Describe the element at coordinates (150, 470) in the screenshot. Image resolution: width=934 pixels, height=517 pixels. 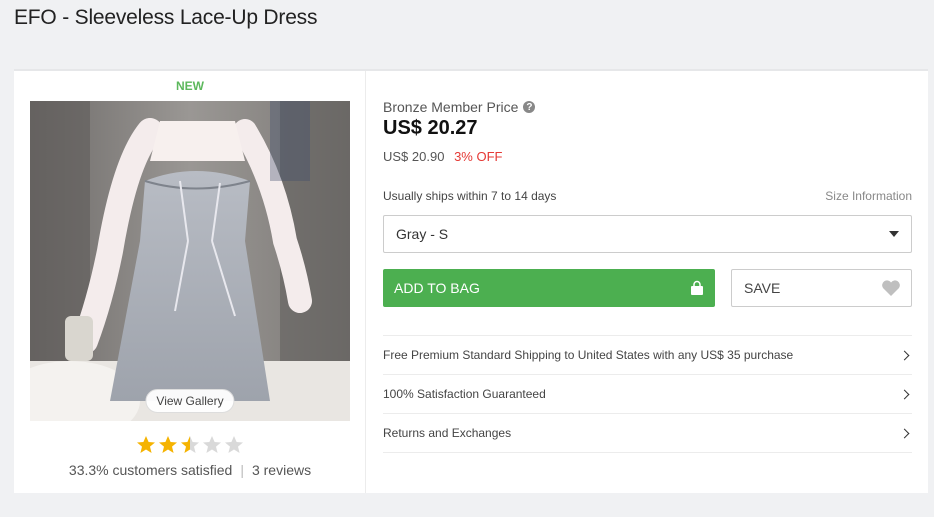
I see `satisfaction-text: 33.3% customers satisfied` at that location.